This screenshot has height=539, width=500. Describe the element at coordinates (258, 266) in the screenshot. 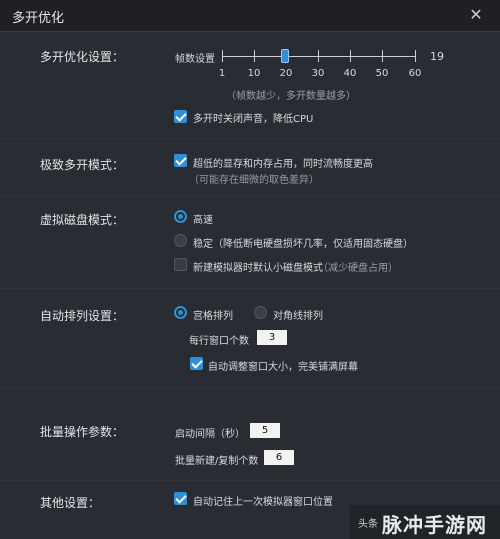

I see `new-small-disk-label: 新建模拟器时默认小磁盘模式` at that location.